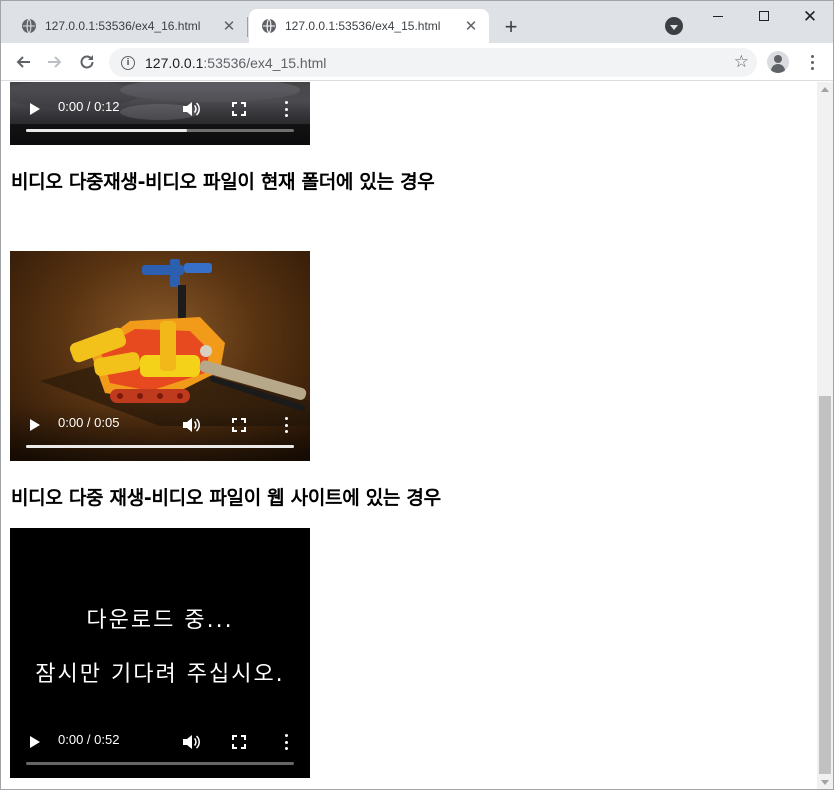 This screenshot has width=834, height=790. I want to click on reload-icon, so click(87, 62).